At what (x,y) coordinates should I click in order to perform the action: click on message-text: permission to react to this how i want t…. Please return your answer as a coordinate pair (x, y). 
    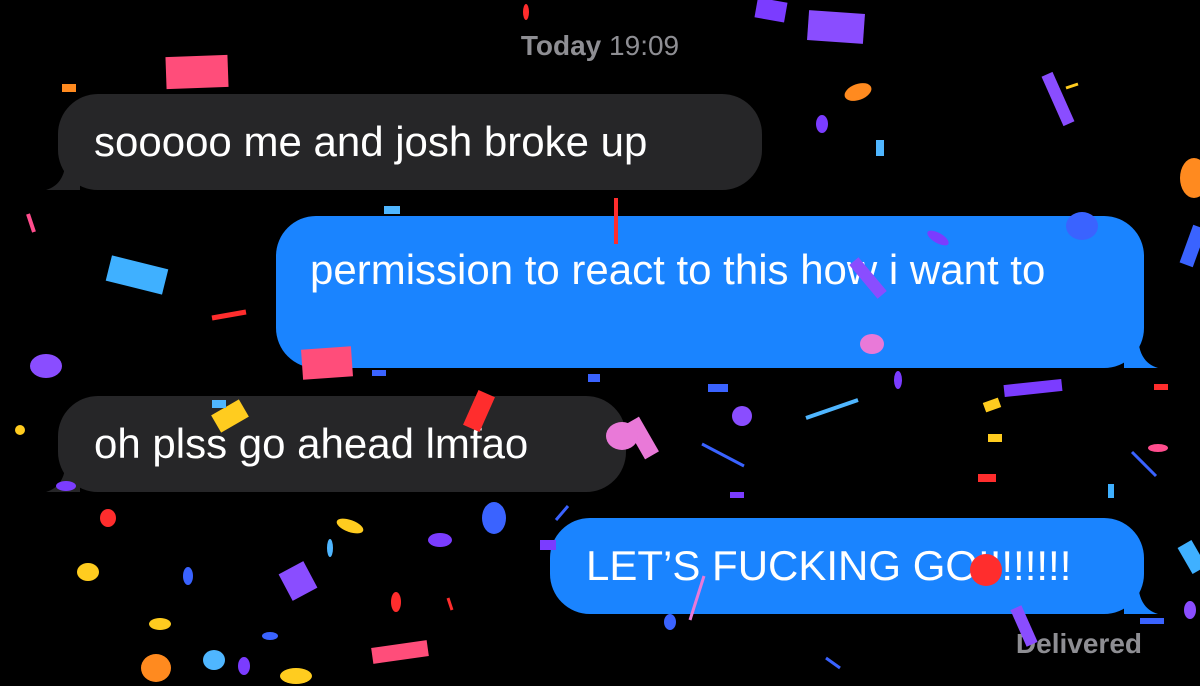
    Looking at the image, I should click on (678, 269).